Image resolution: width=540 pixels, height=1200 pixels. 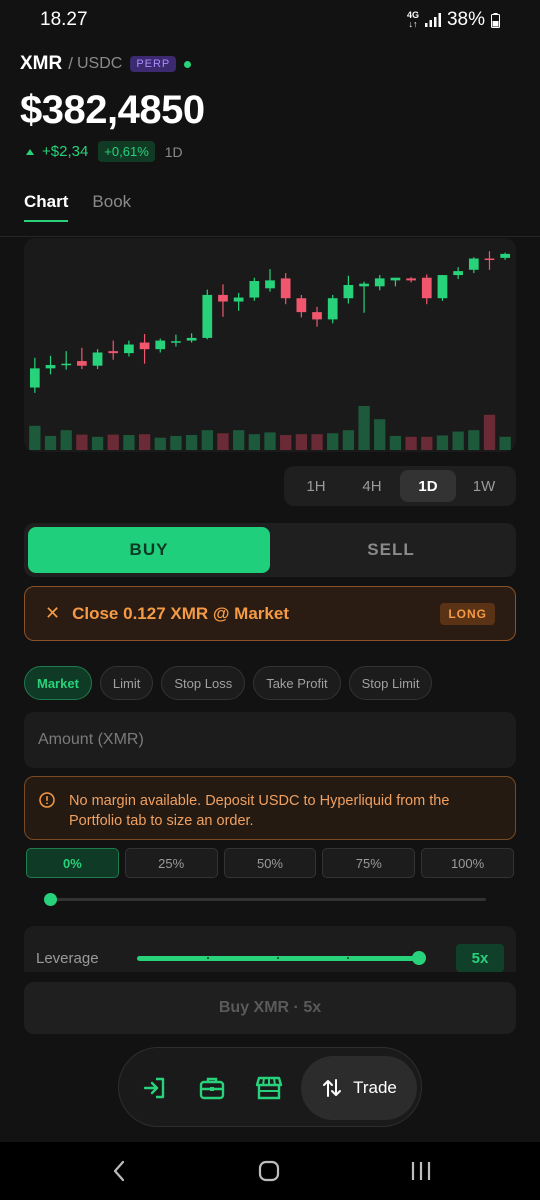 I want to click on leverage-slider-thumb, so click(x=419, y=958).